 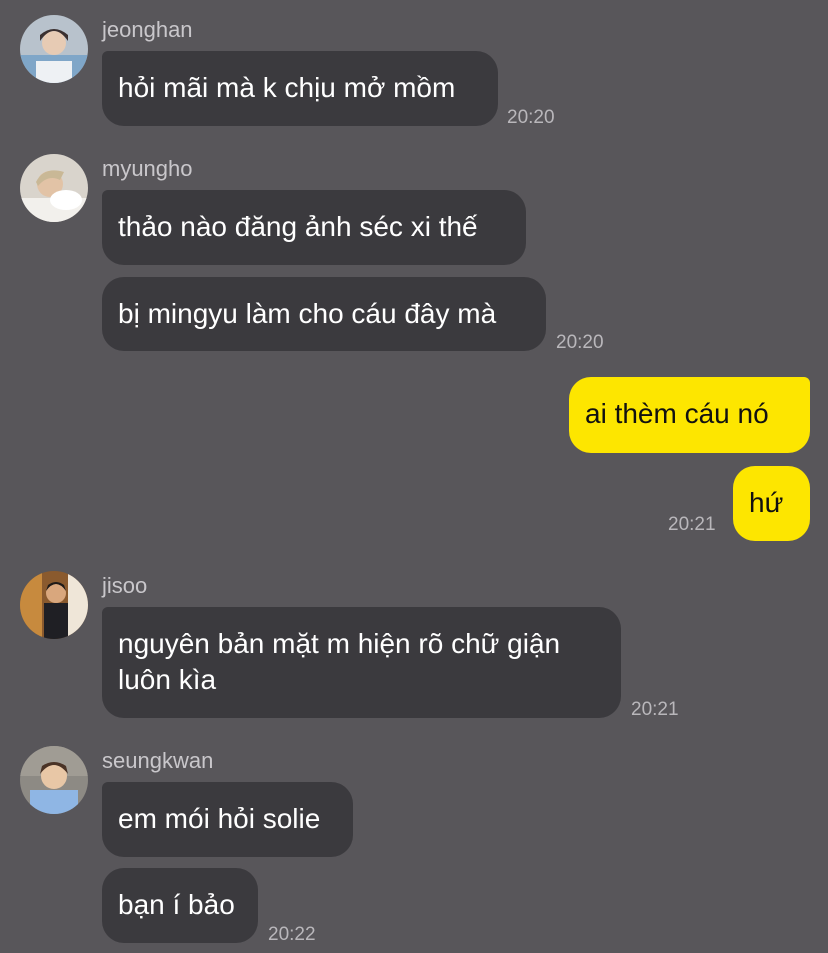 I want to click on jeonghan-avatar-icon, so click(x=54, y=49).